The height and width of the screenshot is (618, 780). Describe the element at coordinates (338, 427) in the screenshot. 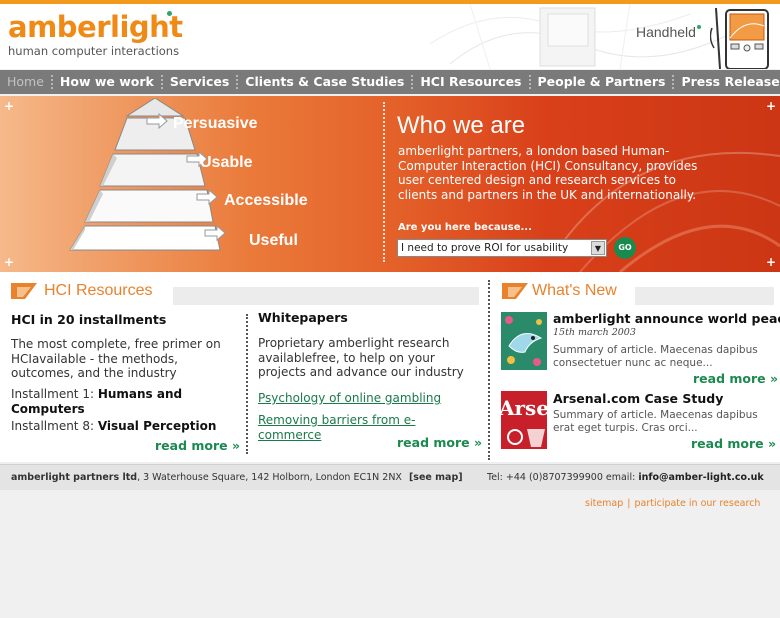

I see `whitepaper-link-ecommerce: Removing barriers from e-commerce` at that location.